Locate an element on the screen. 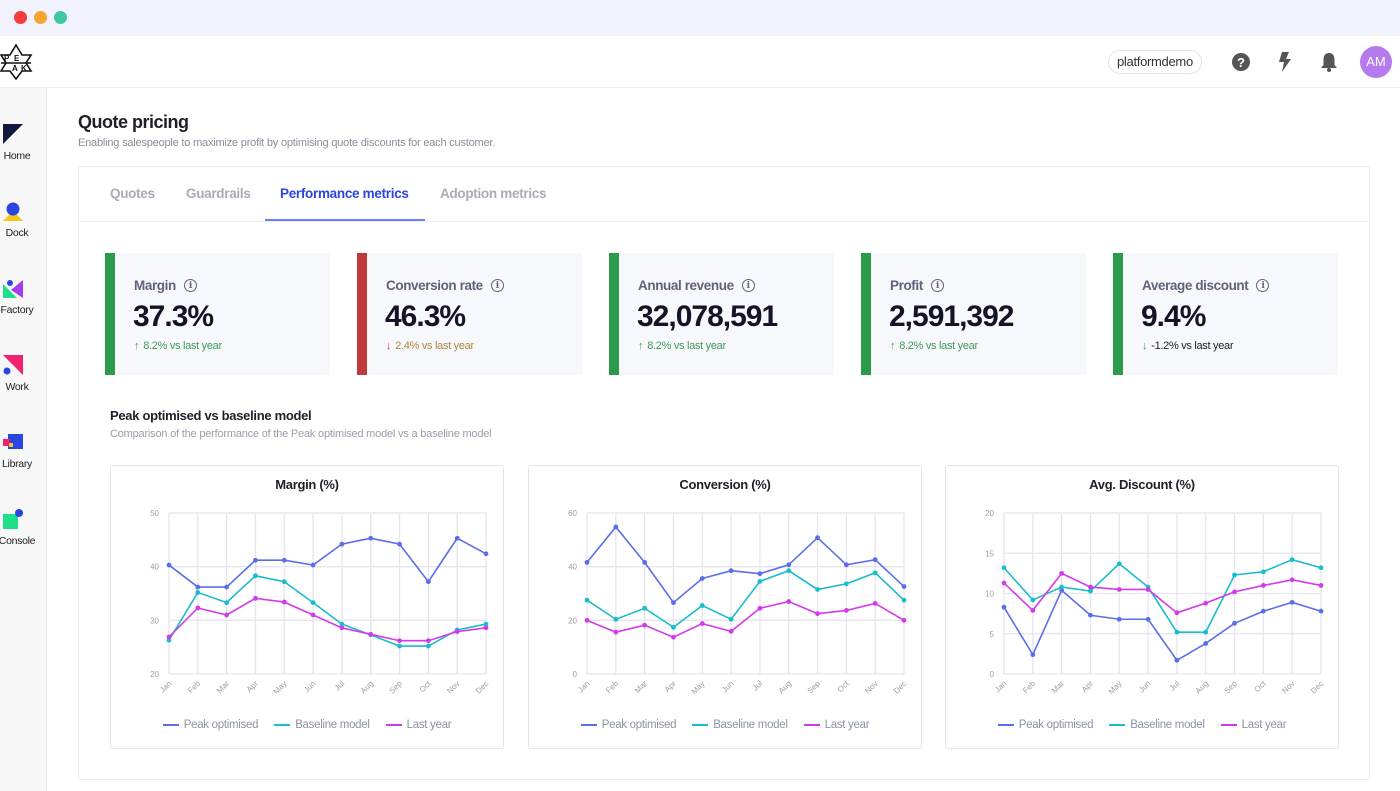 The width and height of the screenshot is (1400, 791). help-button: ? is located at coordinates (1241, 62).